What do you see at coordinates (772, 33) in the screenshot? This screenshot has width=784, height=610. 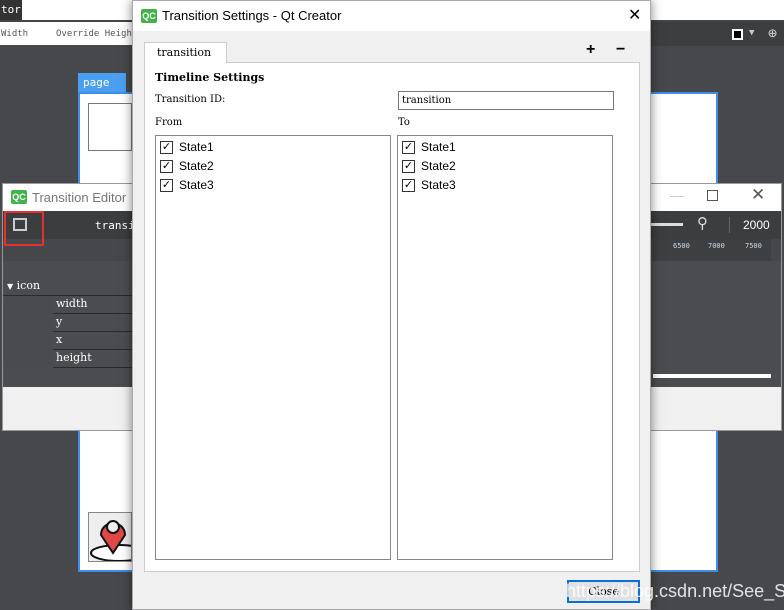 I see `zoom-in-icon: ⊕` at bounding box center [772, 33].